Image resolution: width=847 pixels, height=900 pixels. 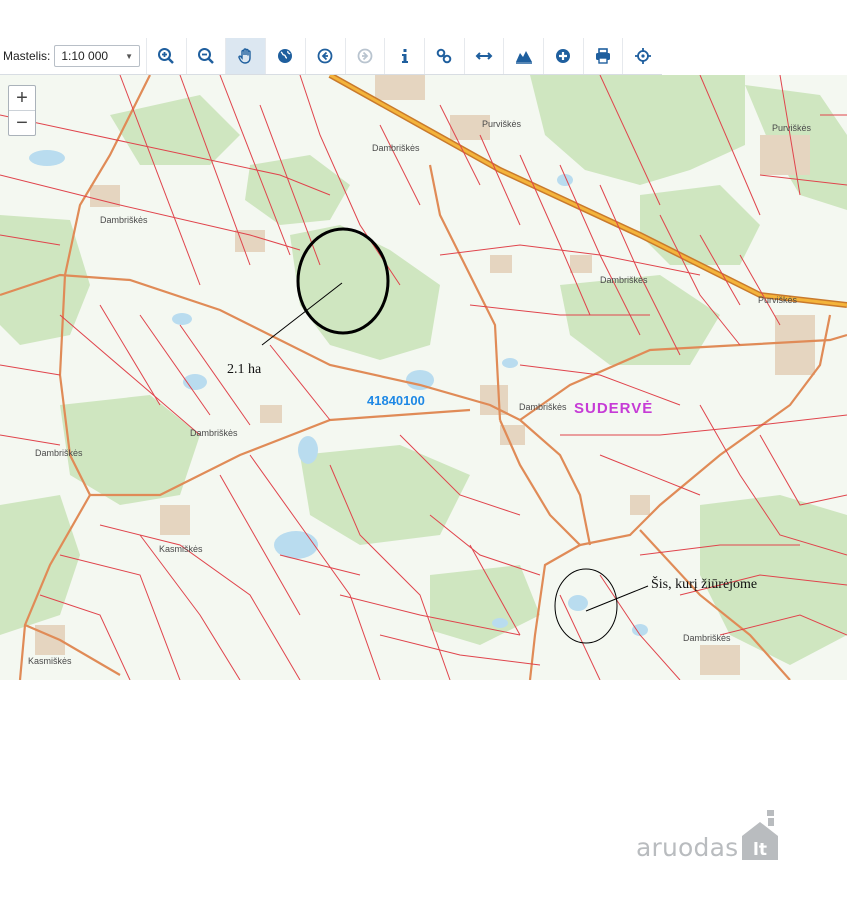 I want to click on print-button, so click(x=602, y=56).